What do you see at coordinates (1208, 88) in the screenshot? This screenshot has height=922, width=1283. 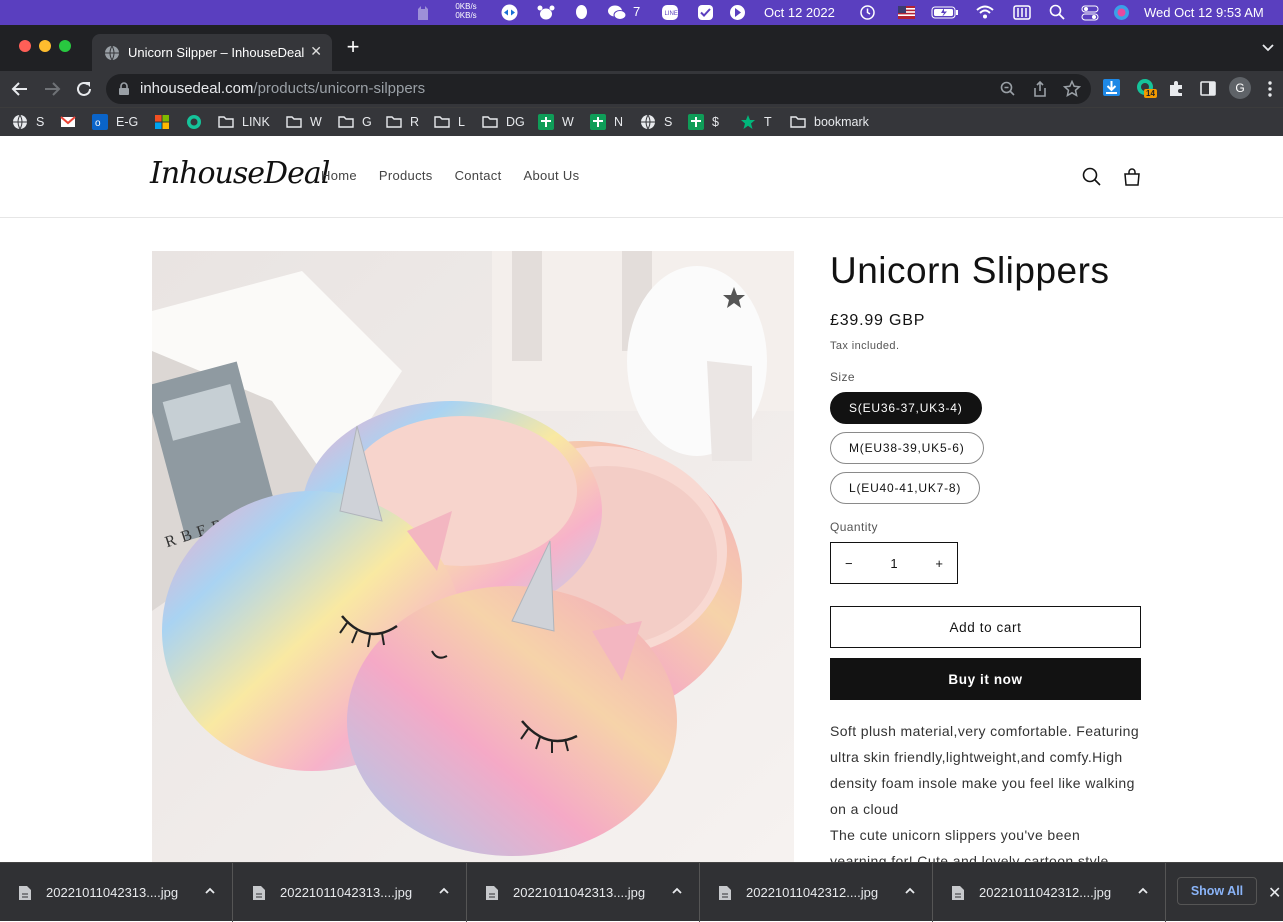 I see `side-panel-icon` at bounding box center [1208, 88].